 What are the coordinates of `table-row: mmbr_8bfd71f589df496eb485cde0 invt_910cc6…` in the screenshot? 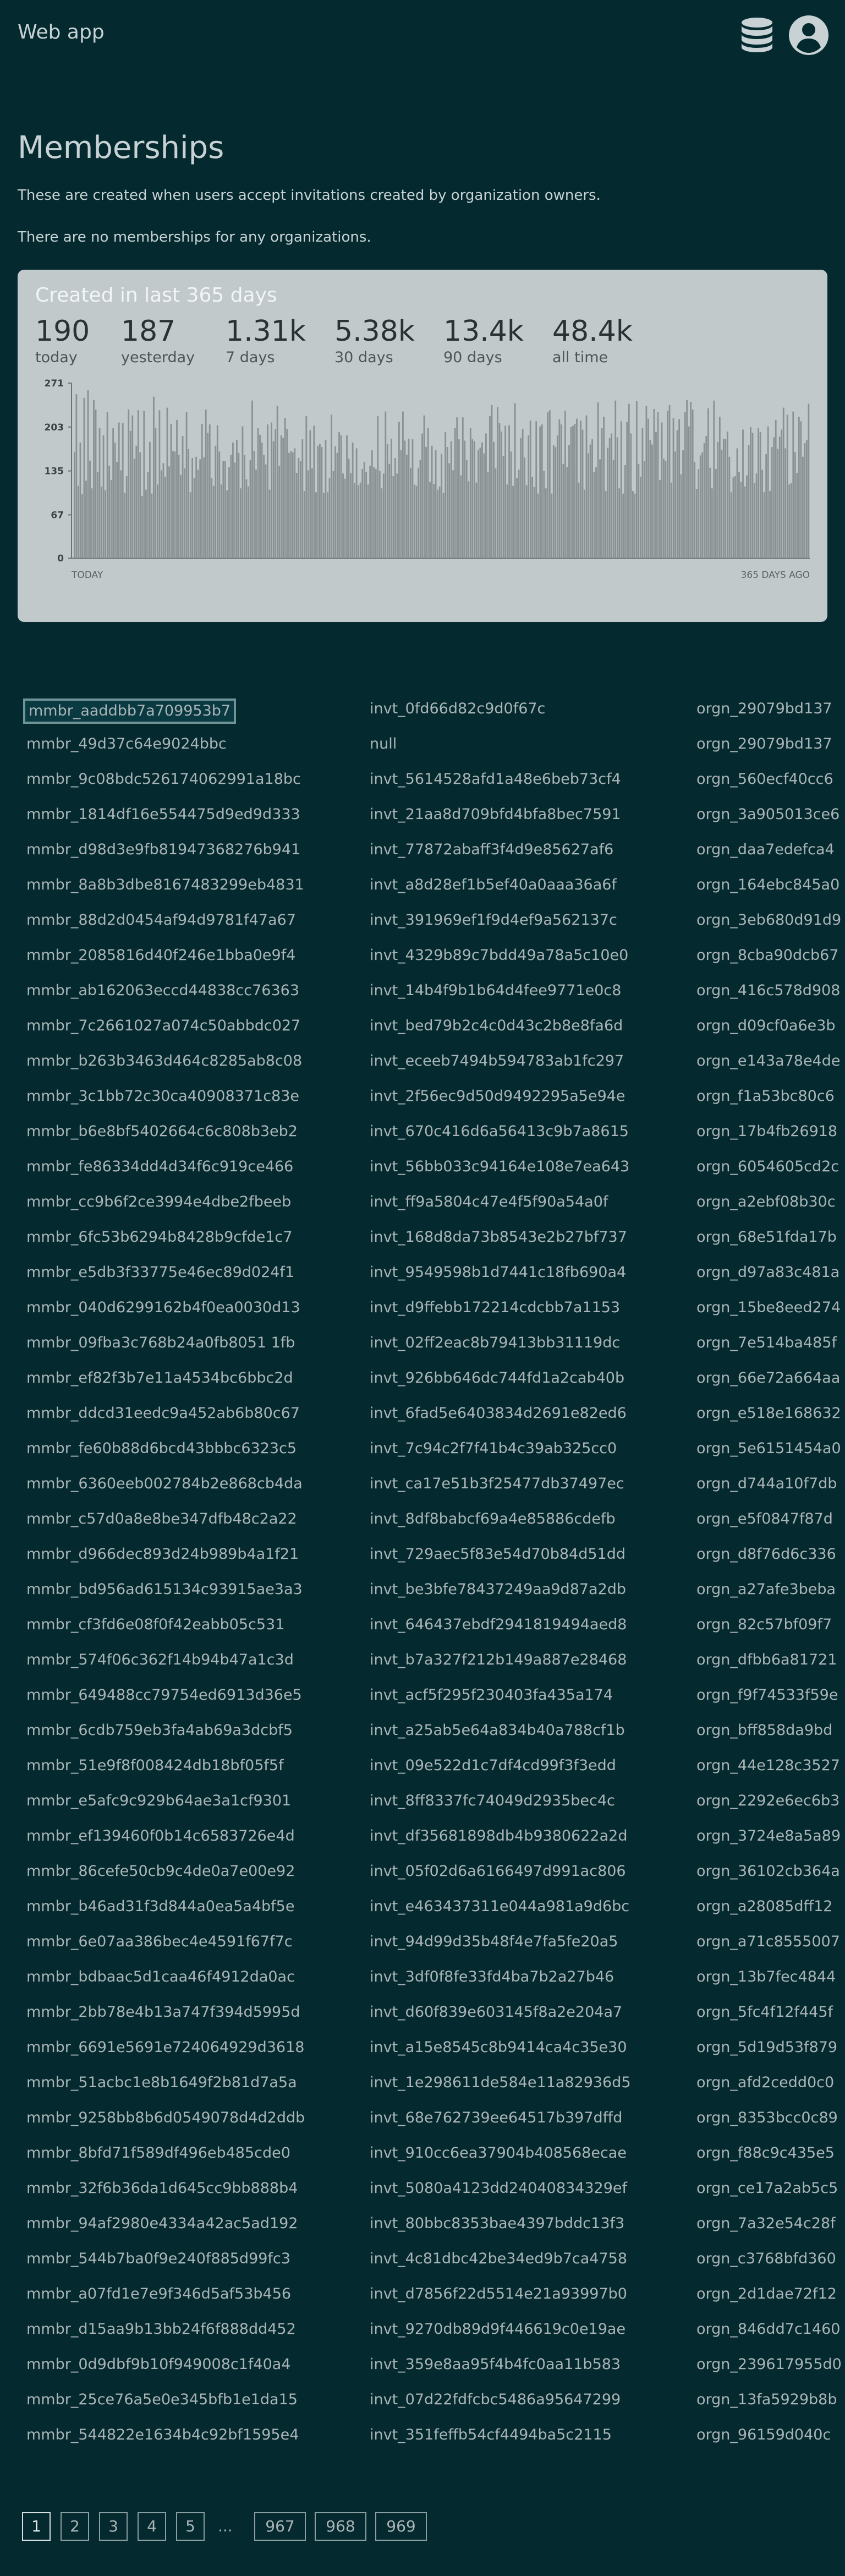 It's located at (422, 2153).